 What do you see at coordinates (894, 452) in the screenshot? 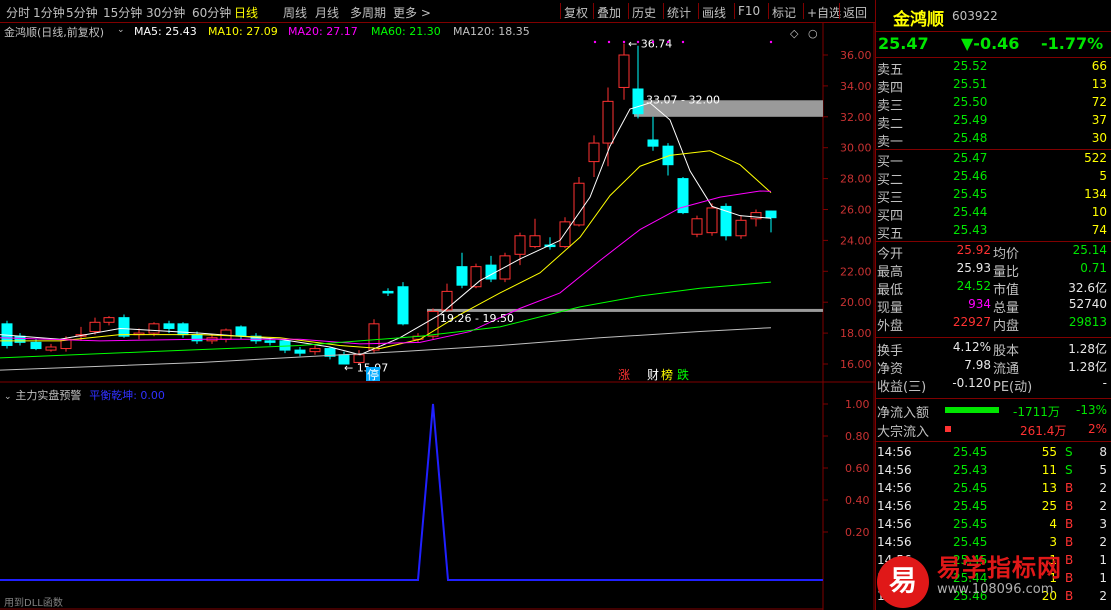
I see `tick-time-0: 14:56` at bounding box center [894, 452].